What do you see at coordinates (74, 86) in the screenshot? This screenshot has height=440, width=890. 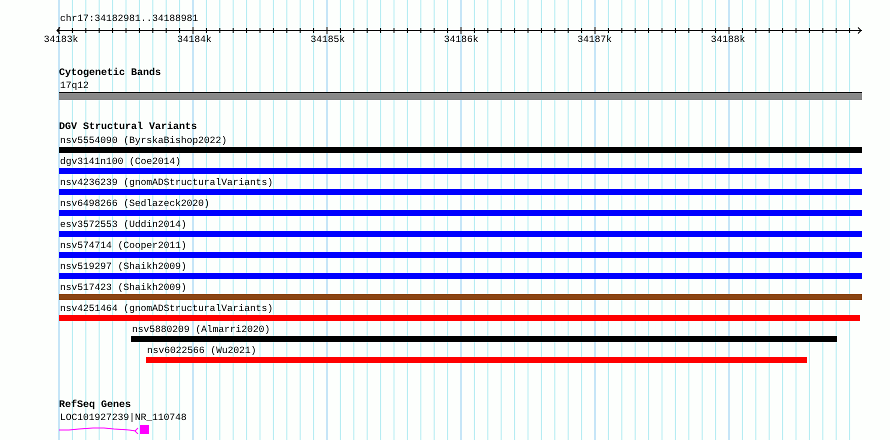 I see `feature-label: 17q12` at bounding box center [74, 86].